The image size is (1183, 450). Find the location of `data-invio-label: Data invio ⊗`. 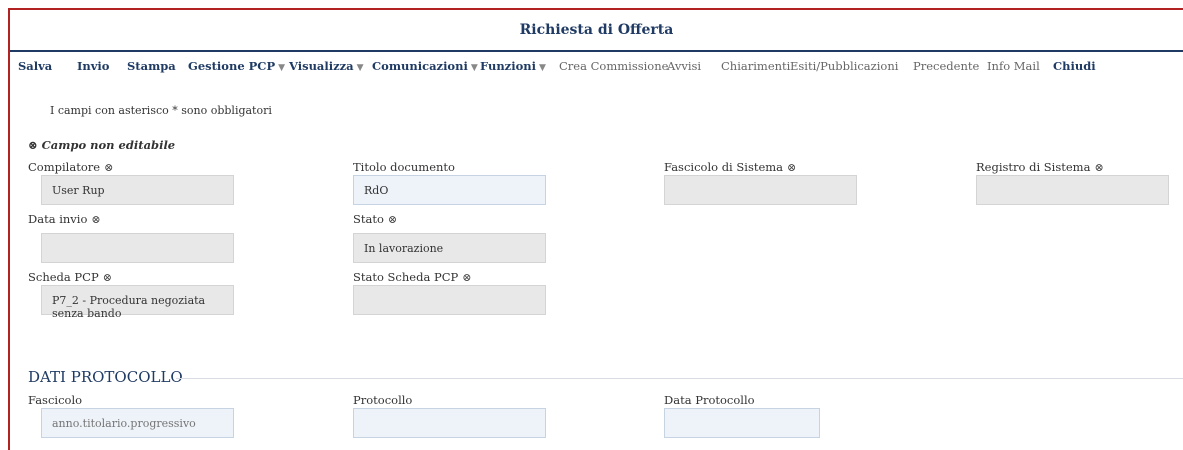

data-invio-label: Data invio ⊗ is located at coordinates (64, 219).